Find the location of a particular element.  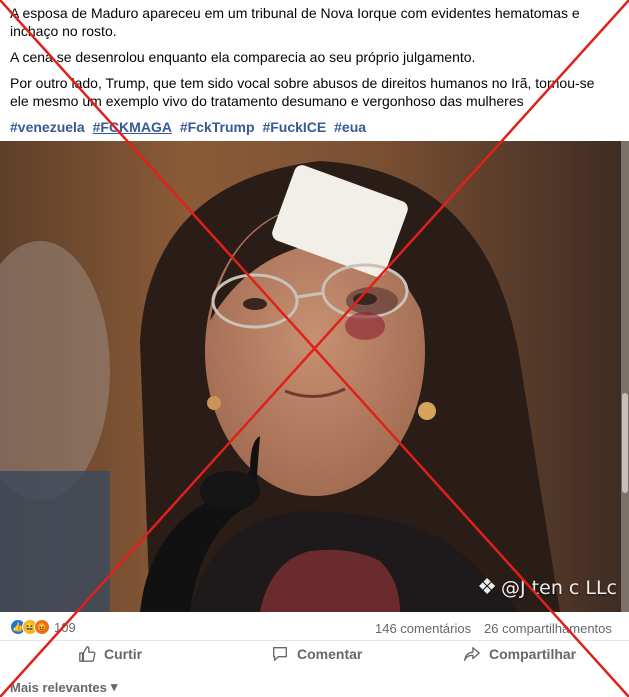

speech-bubble-icon is located at coordinates (280, 654).